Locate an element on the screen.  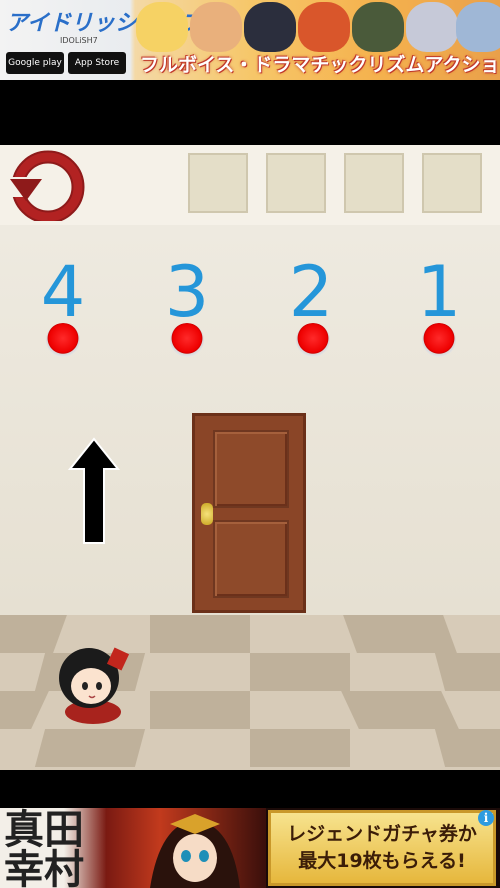
ad-logo-sub: IDOLiSH7 is located at coordinates (79, 40).